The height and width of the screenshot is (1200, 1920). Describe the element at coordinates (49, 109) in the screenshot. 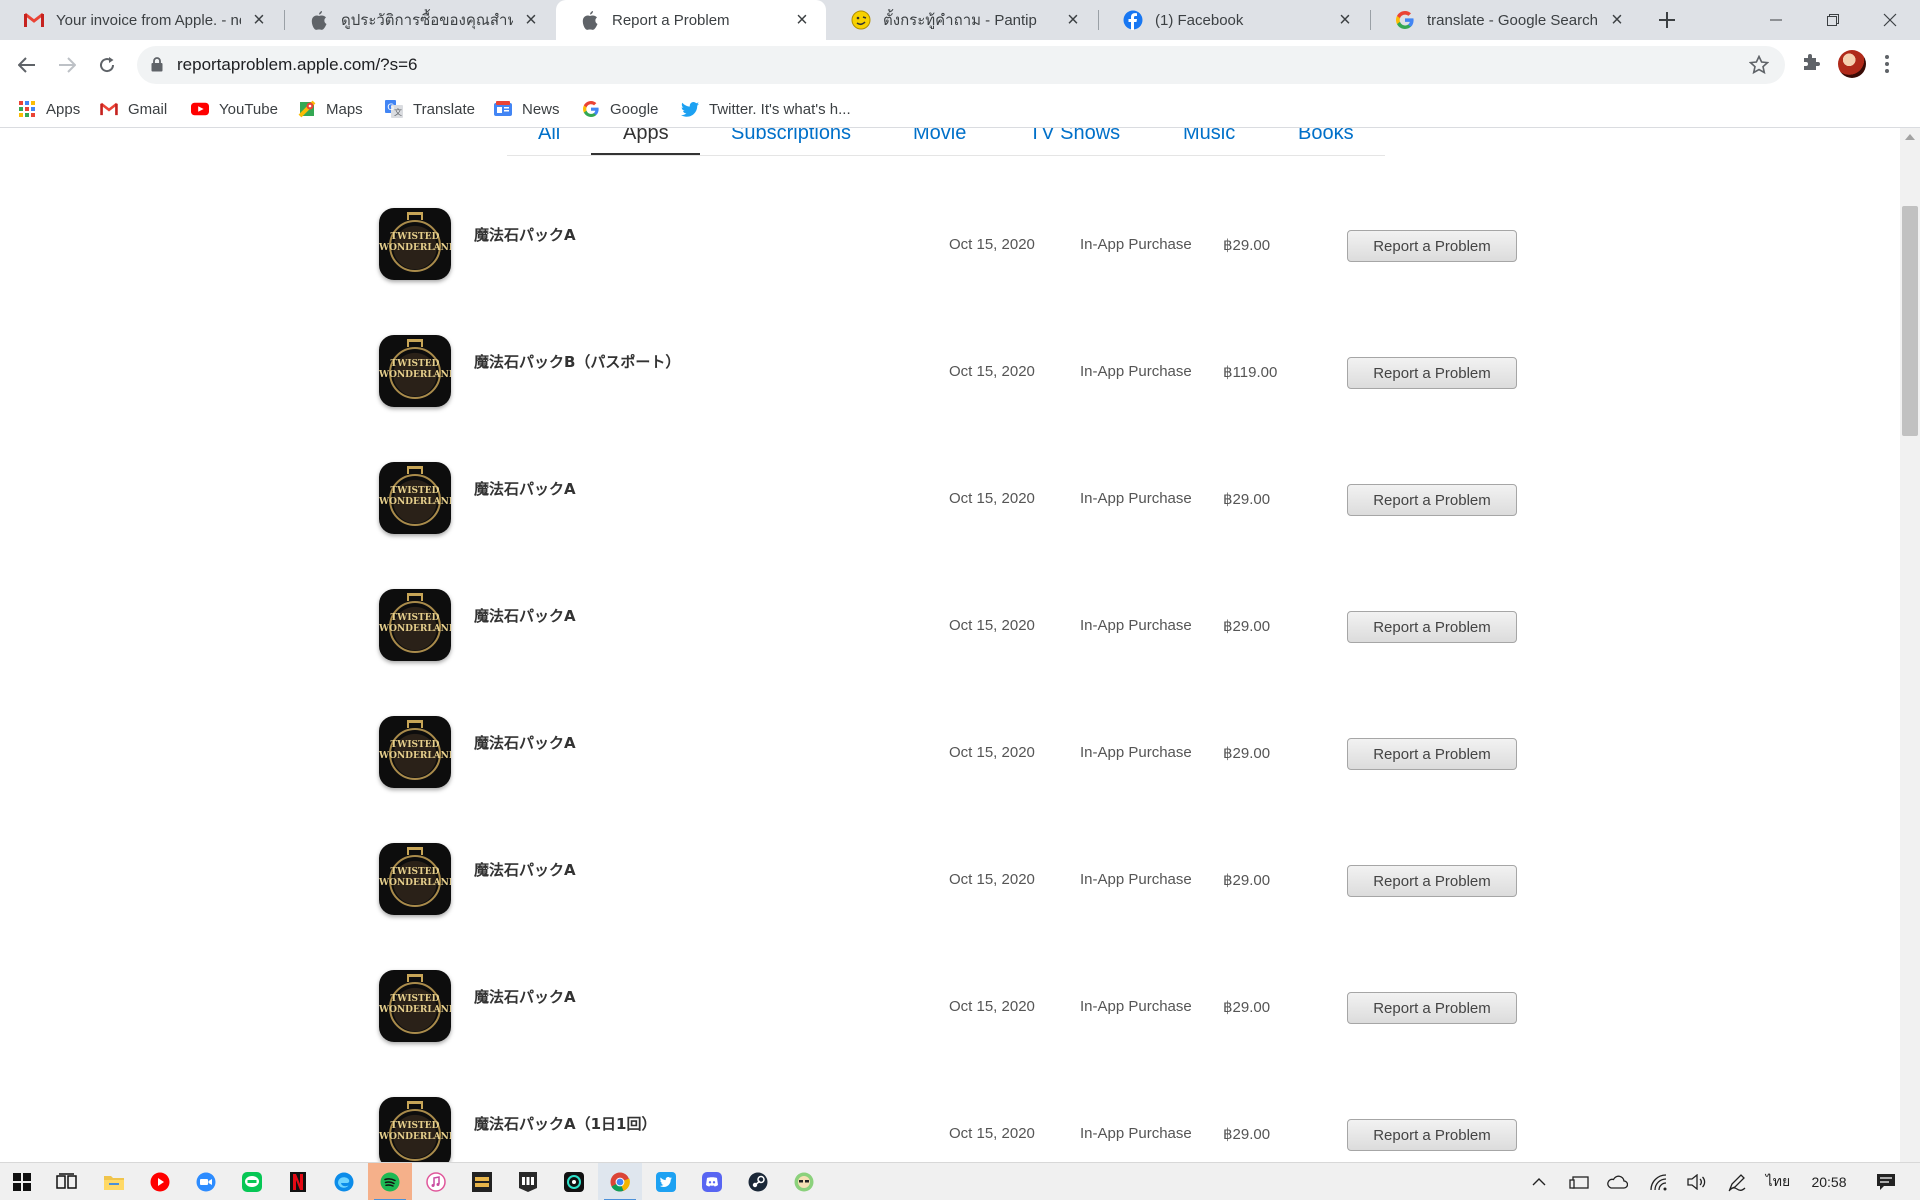

I see `bookmark-apps: Apps` at that location.